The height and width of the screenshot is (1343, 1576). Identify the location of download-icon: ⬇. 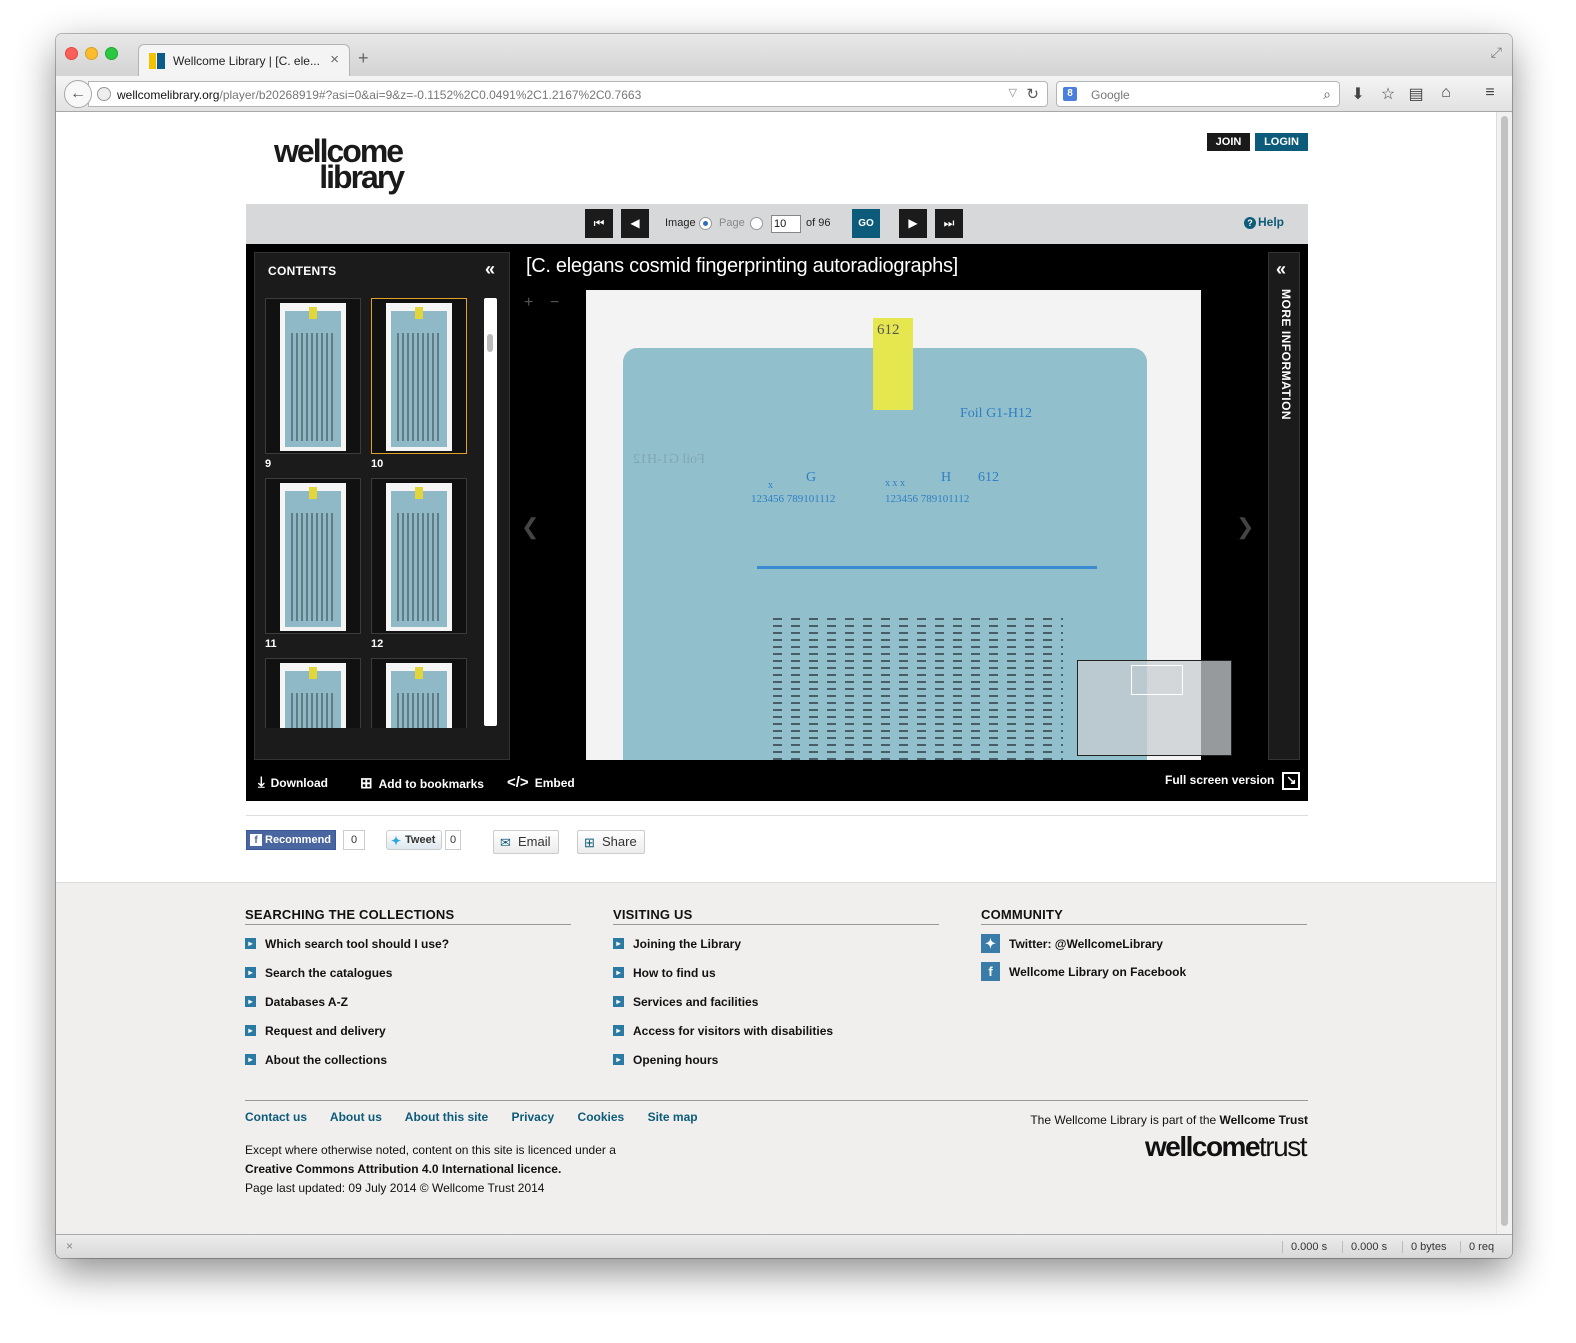
(1358, 94).